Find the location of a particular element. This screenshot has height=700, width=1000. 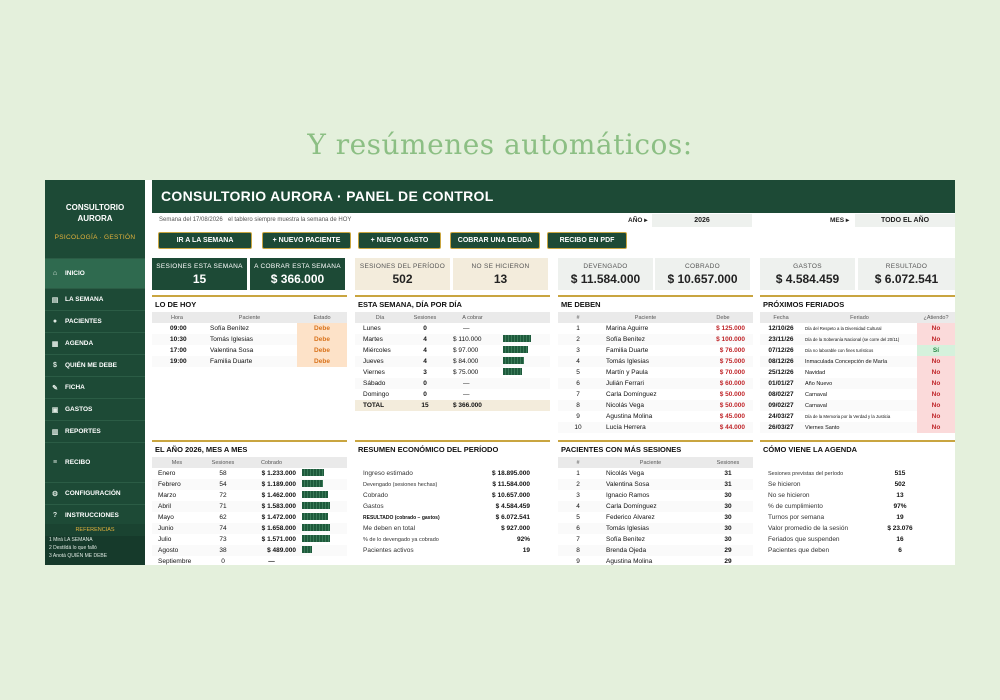

week-note: Semana del 17/08/2026 is located at coordinates (191, 220).